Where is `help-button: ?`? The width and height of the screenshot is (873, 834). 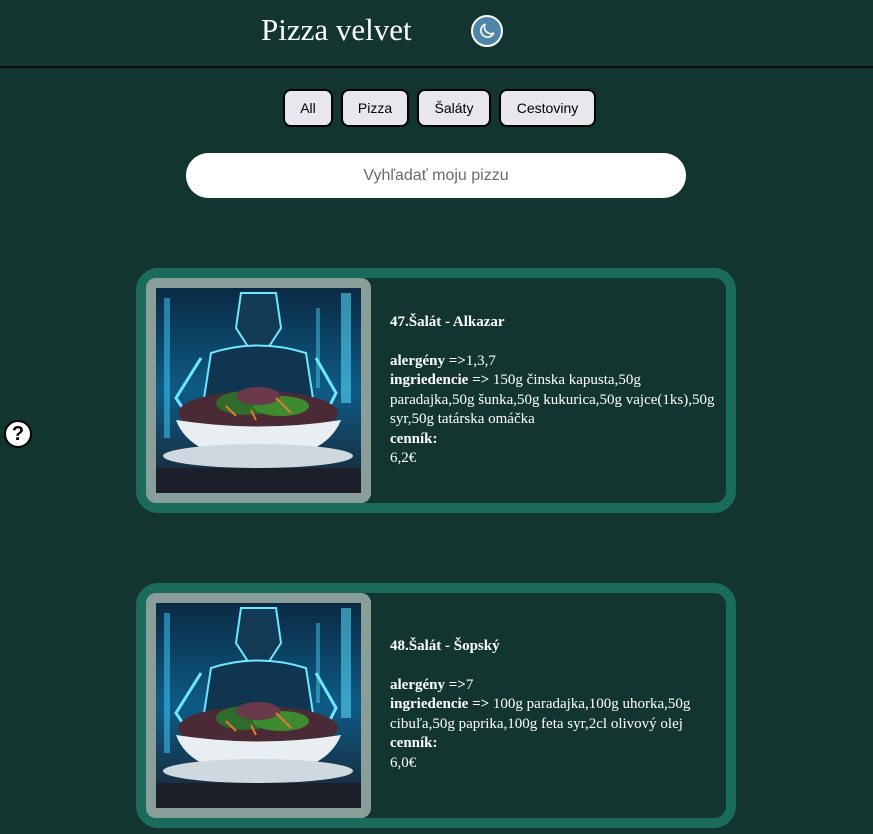
help-button: ? is located at coordinates (18, 434).